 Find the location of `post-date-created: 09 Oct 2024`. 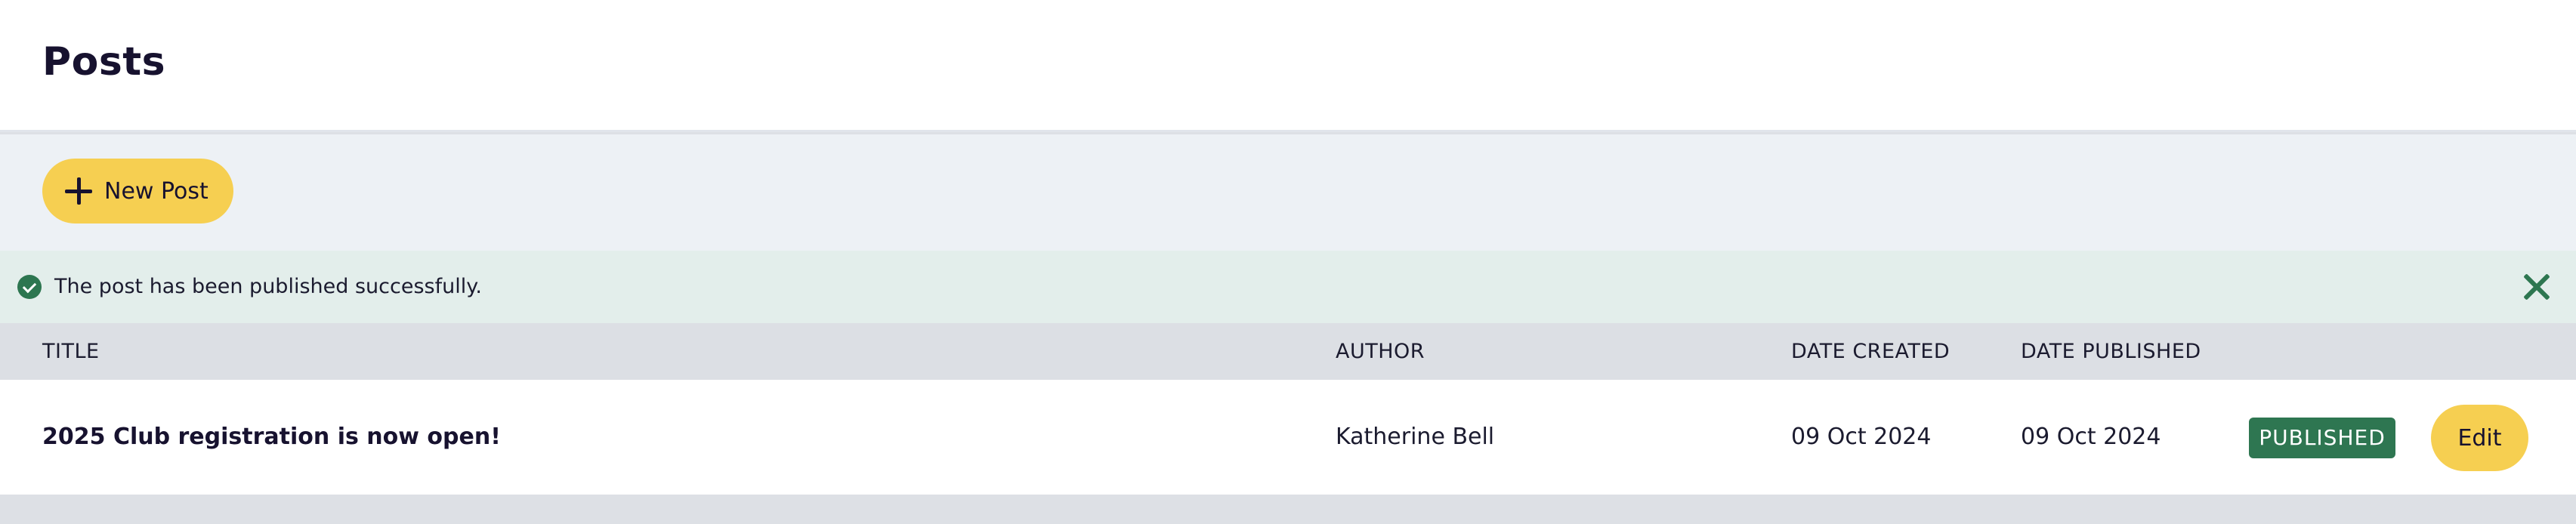

post-date-created: 09 Oct 2024 is located at coordinates (1861, 437).